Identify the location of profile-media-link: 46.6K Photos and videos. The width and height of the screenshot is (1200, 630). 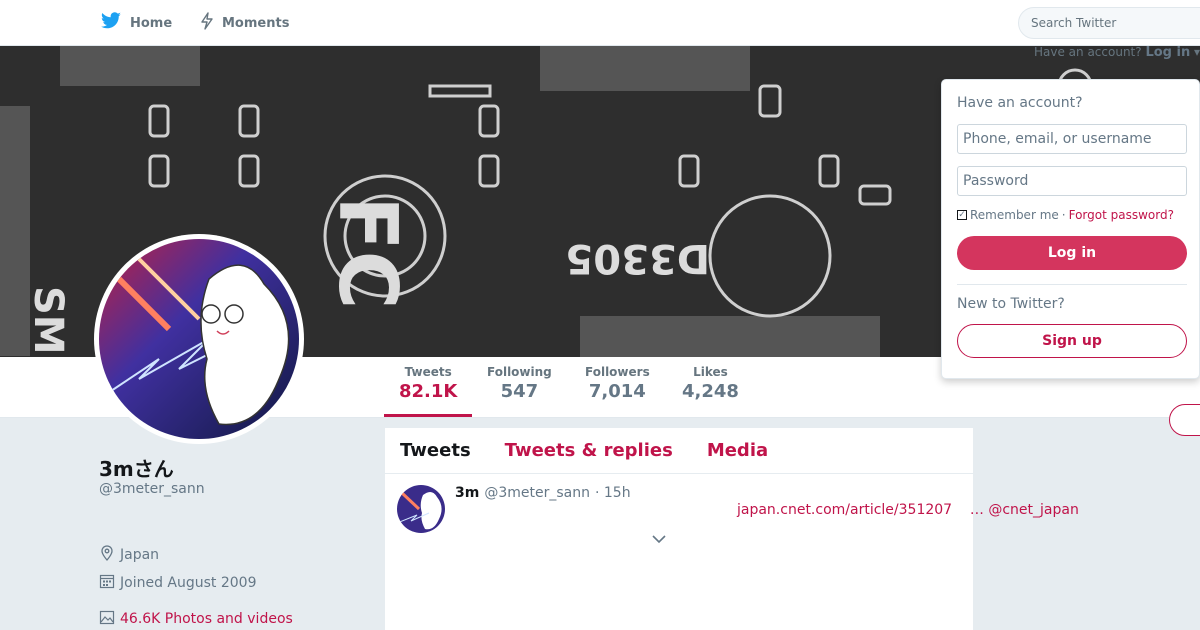
(196, 619).